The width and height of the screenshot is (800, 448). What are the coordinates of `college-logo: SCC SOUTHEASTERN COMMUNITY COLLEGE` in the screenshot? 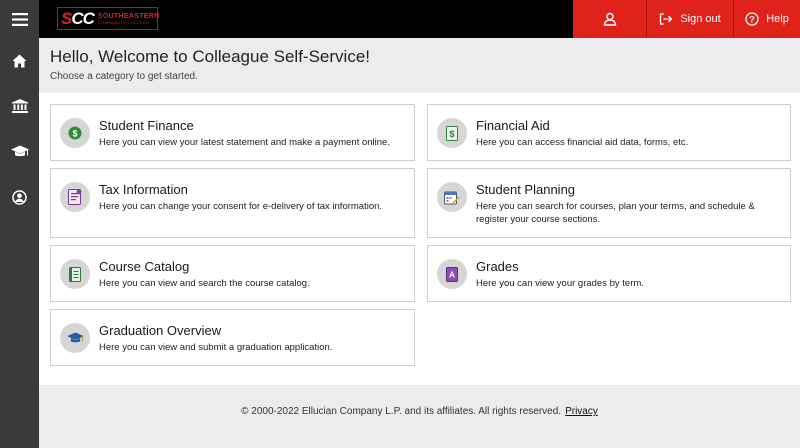 It's located at (108, 18).